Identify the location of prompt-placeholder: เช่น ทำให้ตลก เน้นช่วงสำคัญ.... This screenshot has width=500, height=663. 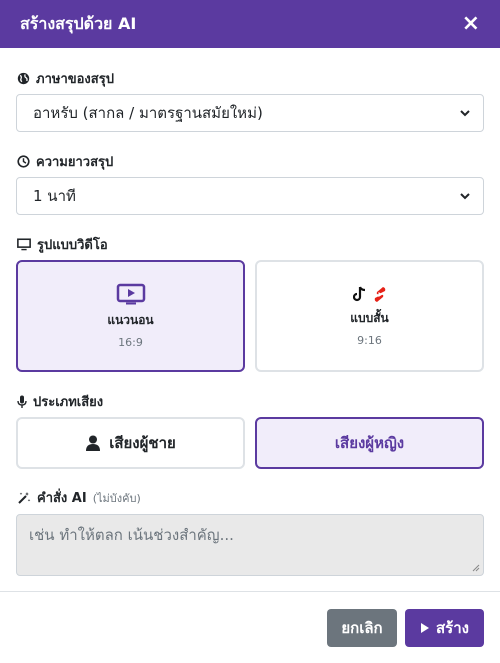
(131, 535).